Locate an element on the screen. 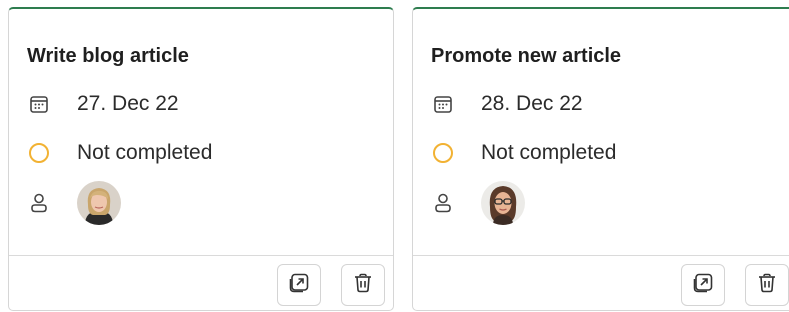  due-date: 28. Dec 22 is located at coordinates (532, 103).